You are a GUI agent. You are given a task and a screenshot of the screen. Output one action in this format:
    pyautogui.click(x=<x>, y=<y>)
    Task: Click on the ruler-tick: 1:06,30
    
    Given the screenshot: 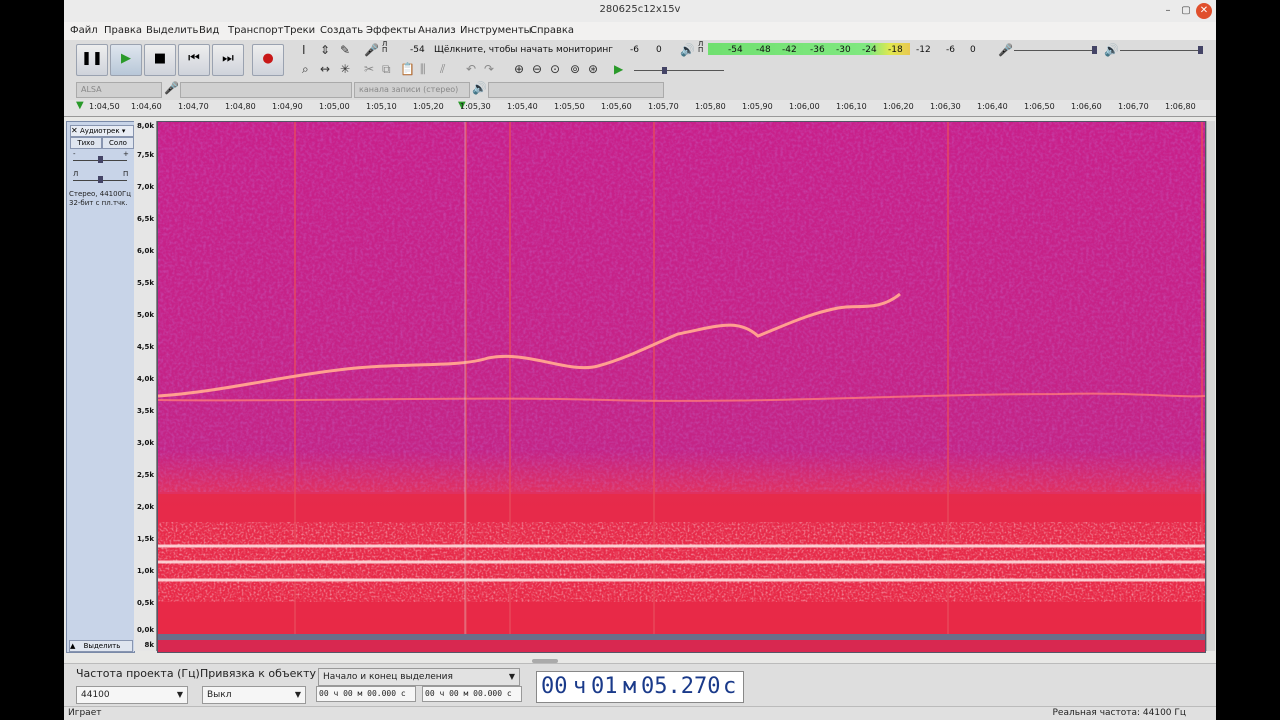 What is the action you would take?
    pyautogui.click(x=945, y=106)
    